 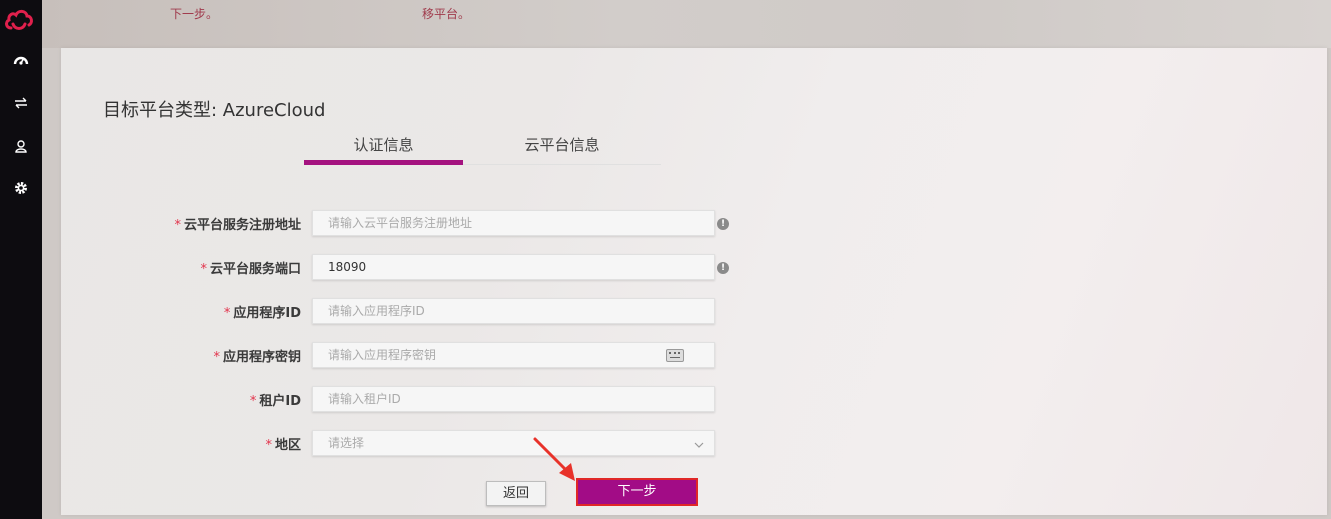 I want to click on field-label-app-secret: * 应用程序密钥, so click(x=257, y=357).